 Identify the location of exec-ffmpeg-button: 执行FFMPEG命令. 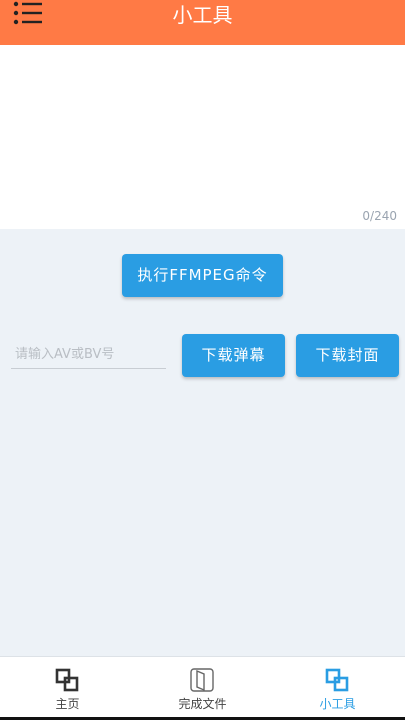
(202, 275).